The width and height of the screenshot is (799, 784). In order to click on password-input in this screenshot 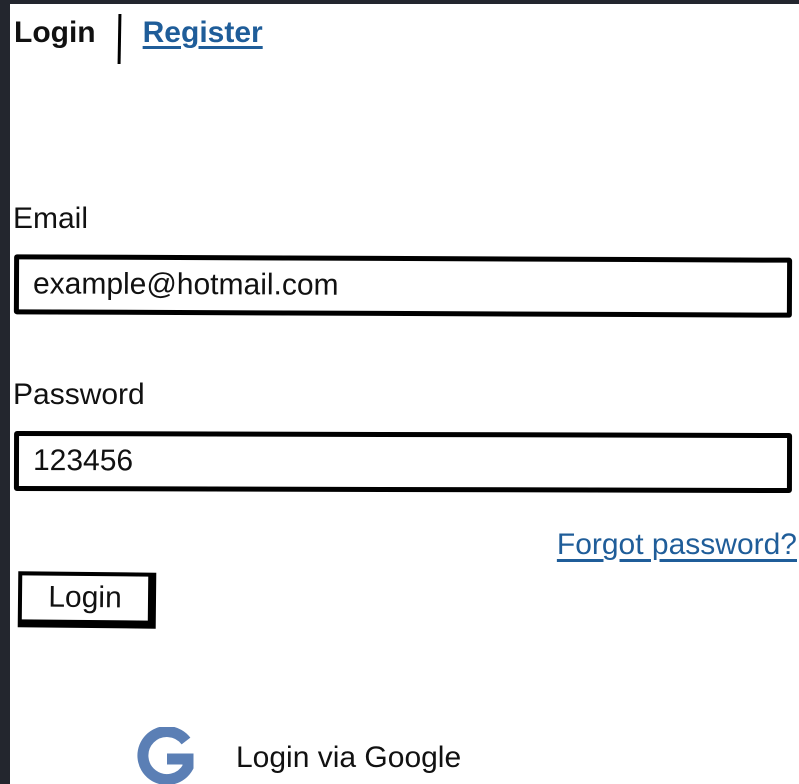, I will do `click(403, 462)`.